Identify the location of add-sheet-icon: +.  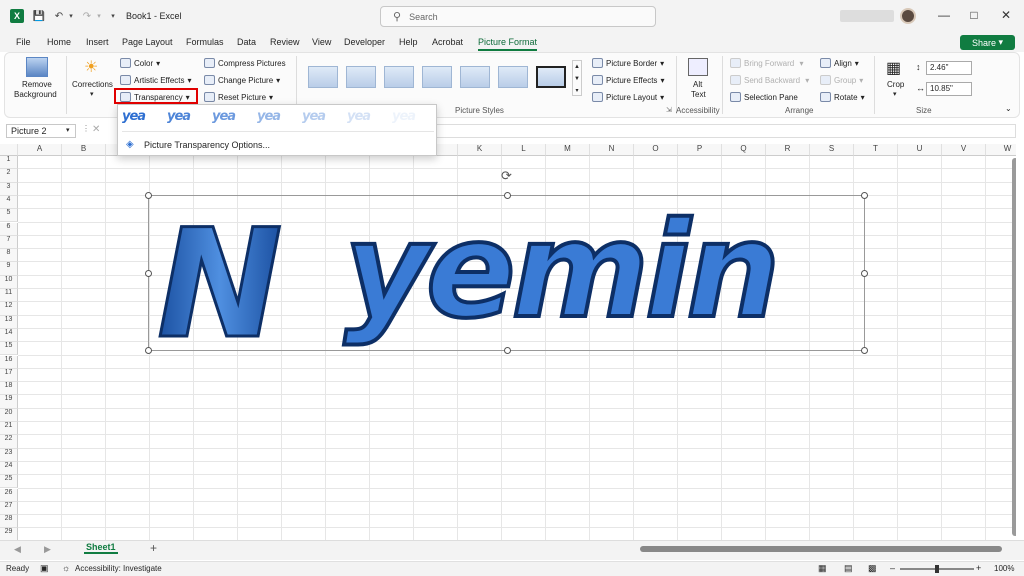
(153, 548).